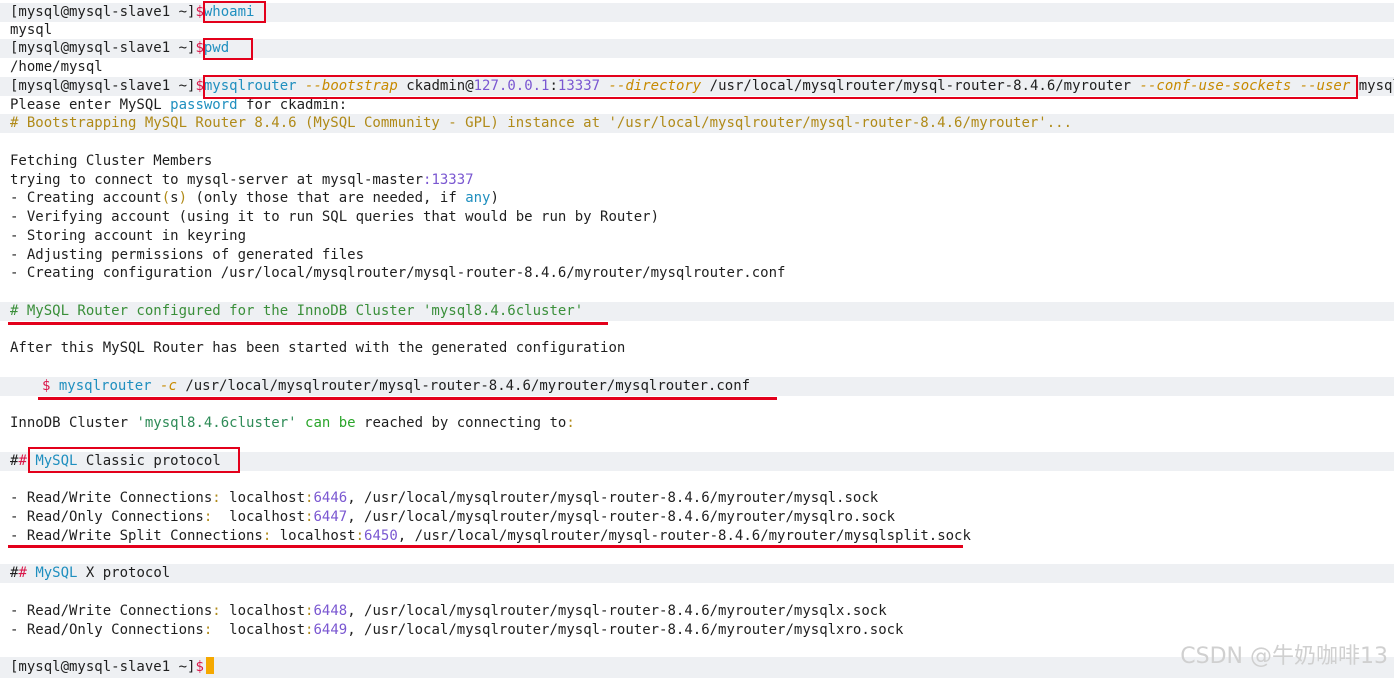 The image size is (1394, 678). Describe the element at coordinates (407, 398) in the screenshot. I see `underline-run-command` at that location.